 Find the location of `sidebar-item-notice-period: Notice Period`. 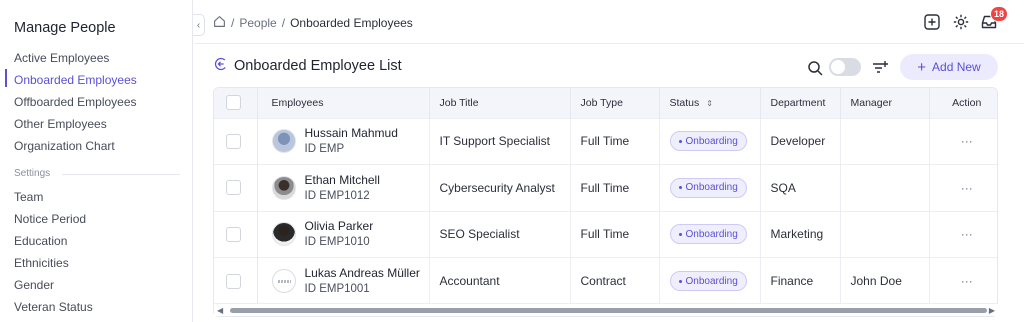

sidebar-item-notice-period: Notice Period is located at coordinates (50, 219).